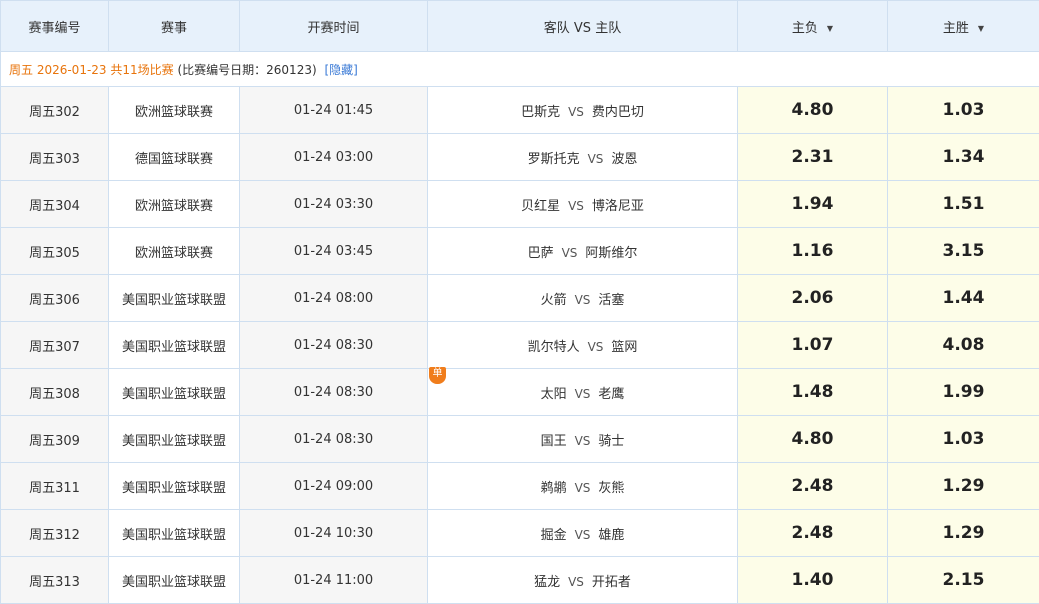  I want to click on home-odds-button: 1.99, so click(963, 392).